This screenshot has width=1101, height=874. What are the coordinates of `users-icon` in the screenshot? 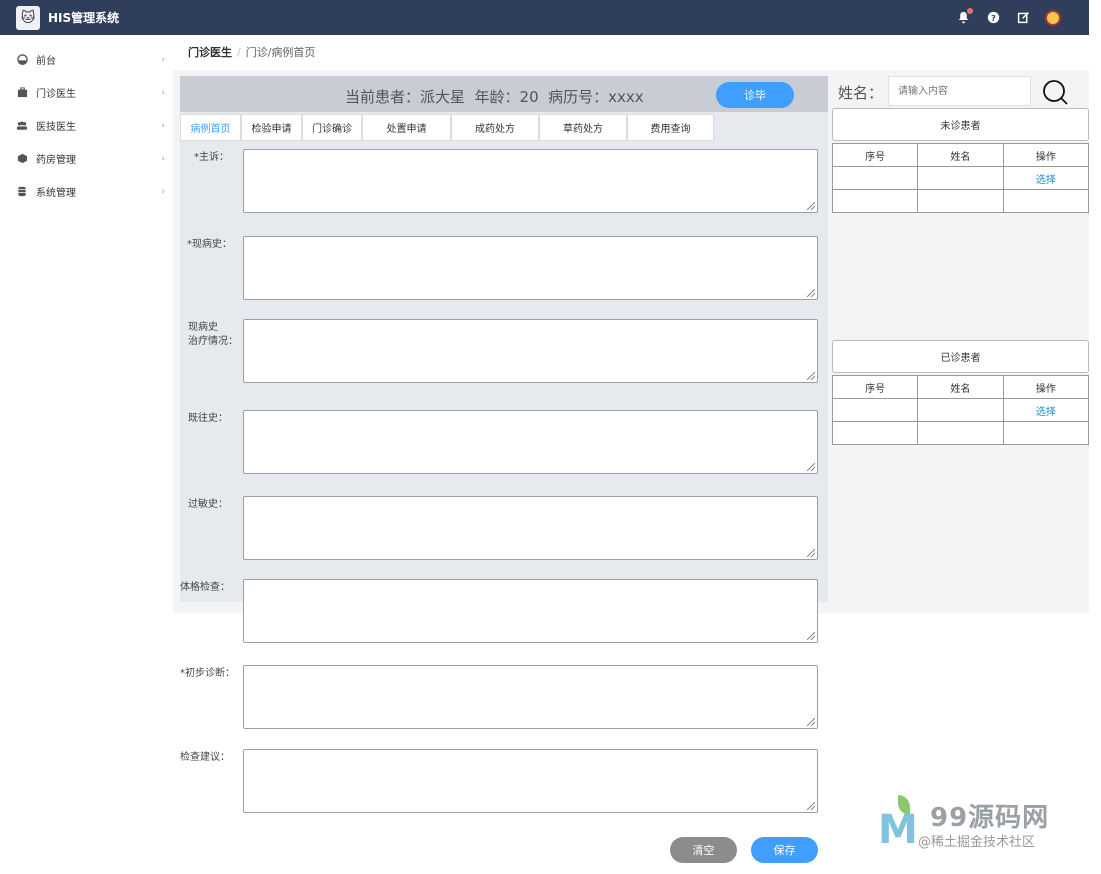 It's located at (22, 126).